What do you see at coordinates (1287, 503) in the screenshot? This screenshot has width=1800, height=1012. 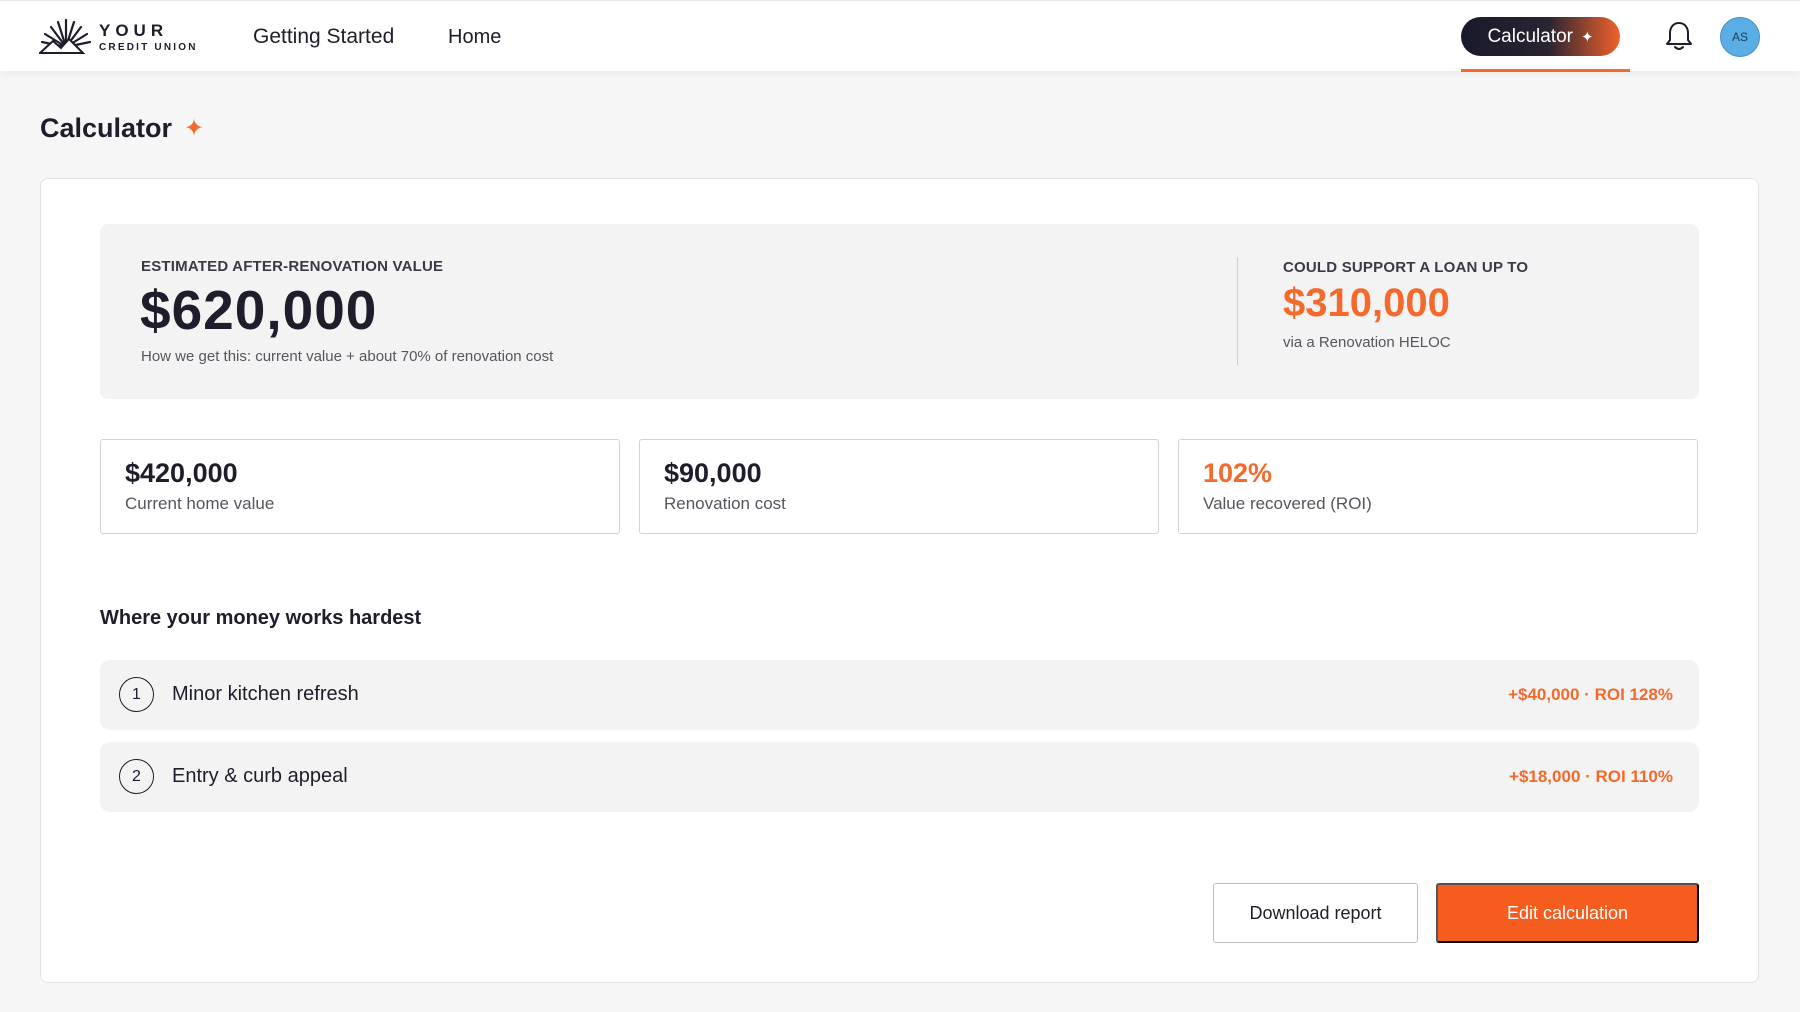 I see `stat-label: Value recovered (ROI)` at bounding box center [1287, 503].